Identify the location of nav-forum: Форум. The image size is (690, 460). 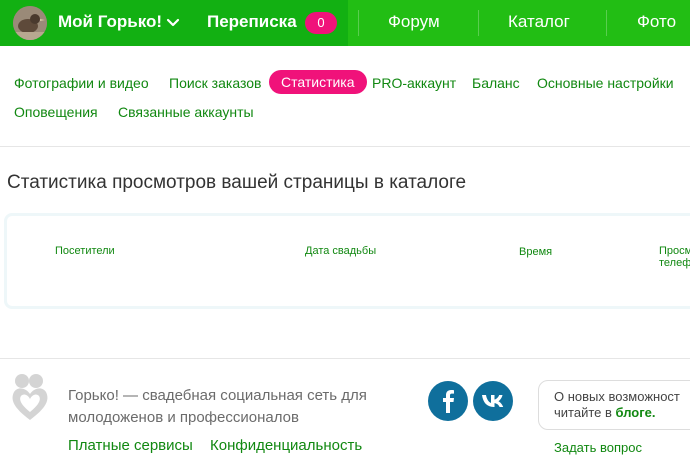
(414, 22).